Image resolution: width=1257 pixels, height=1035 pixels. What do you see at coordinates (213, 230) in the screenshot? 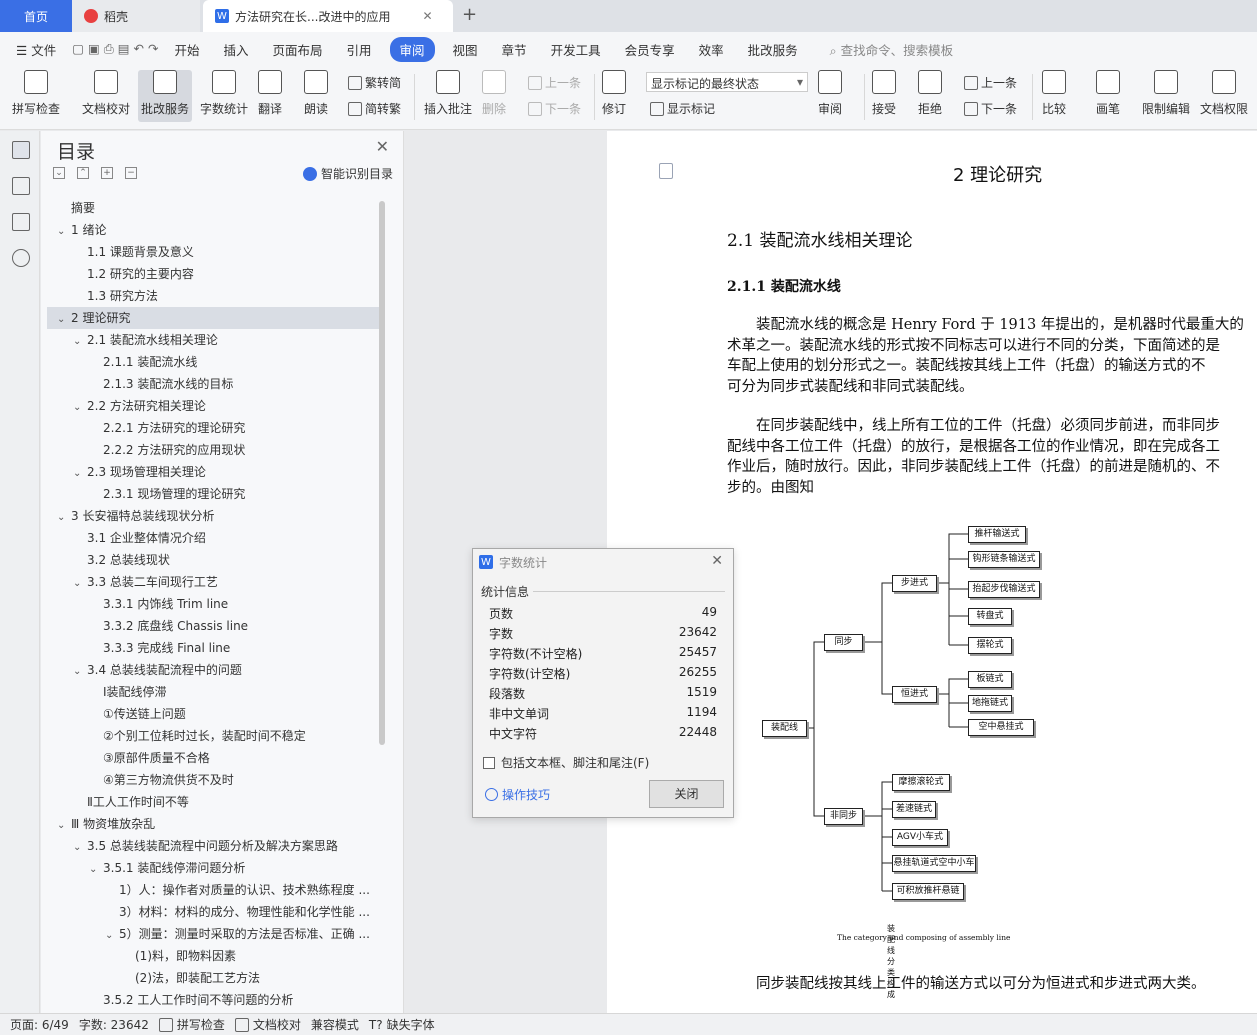
I see `toc-item: ⌄ 1 绪论` at bounding box center [213, 230].